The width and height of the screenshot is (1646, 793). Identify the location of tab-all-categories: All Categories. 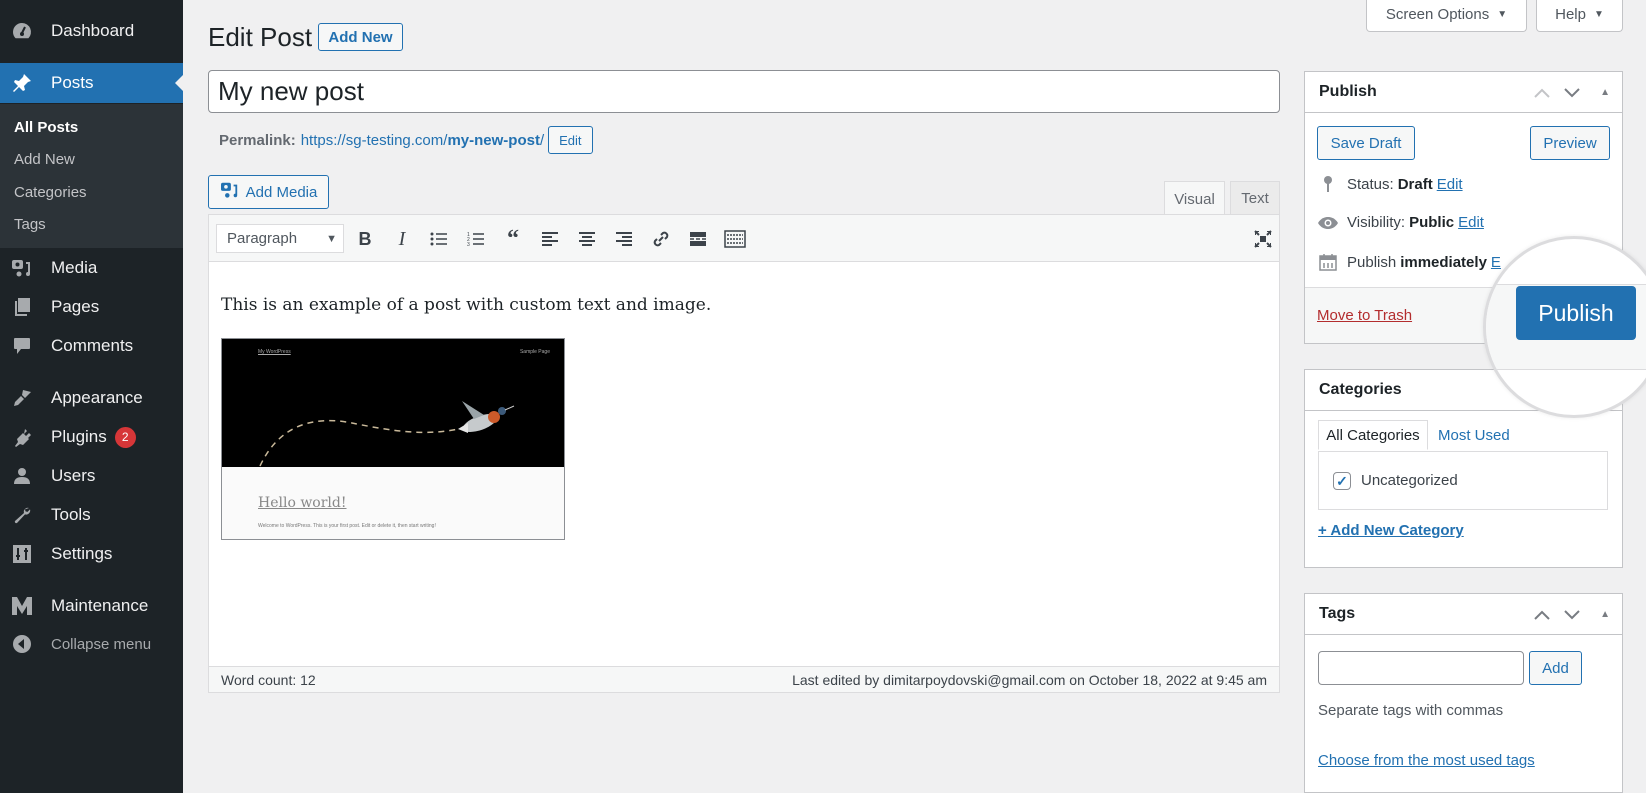
(1373, 435).